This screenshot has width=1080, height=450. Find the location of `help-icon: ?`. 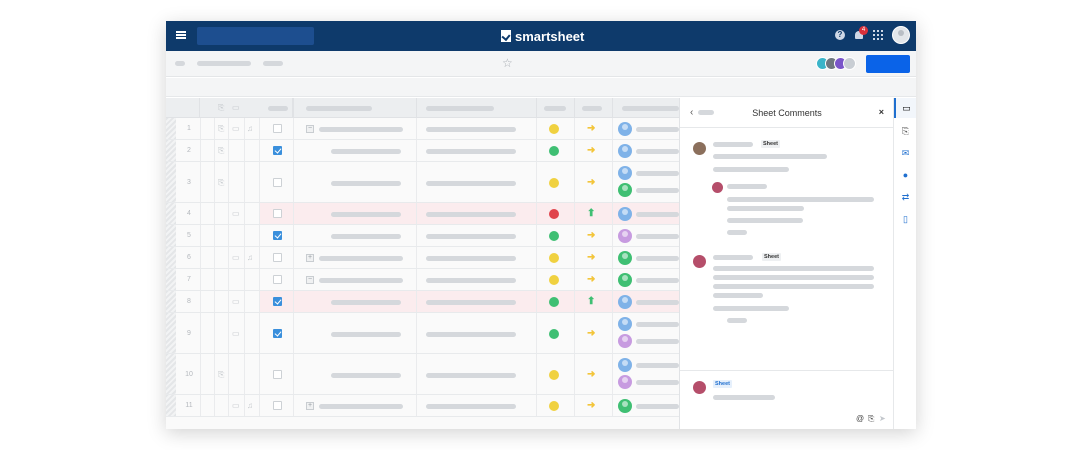

help-icon: ? is located at coordinates (840, 35).